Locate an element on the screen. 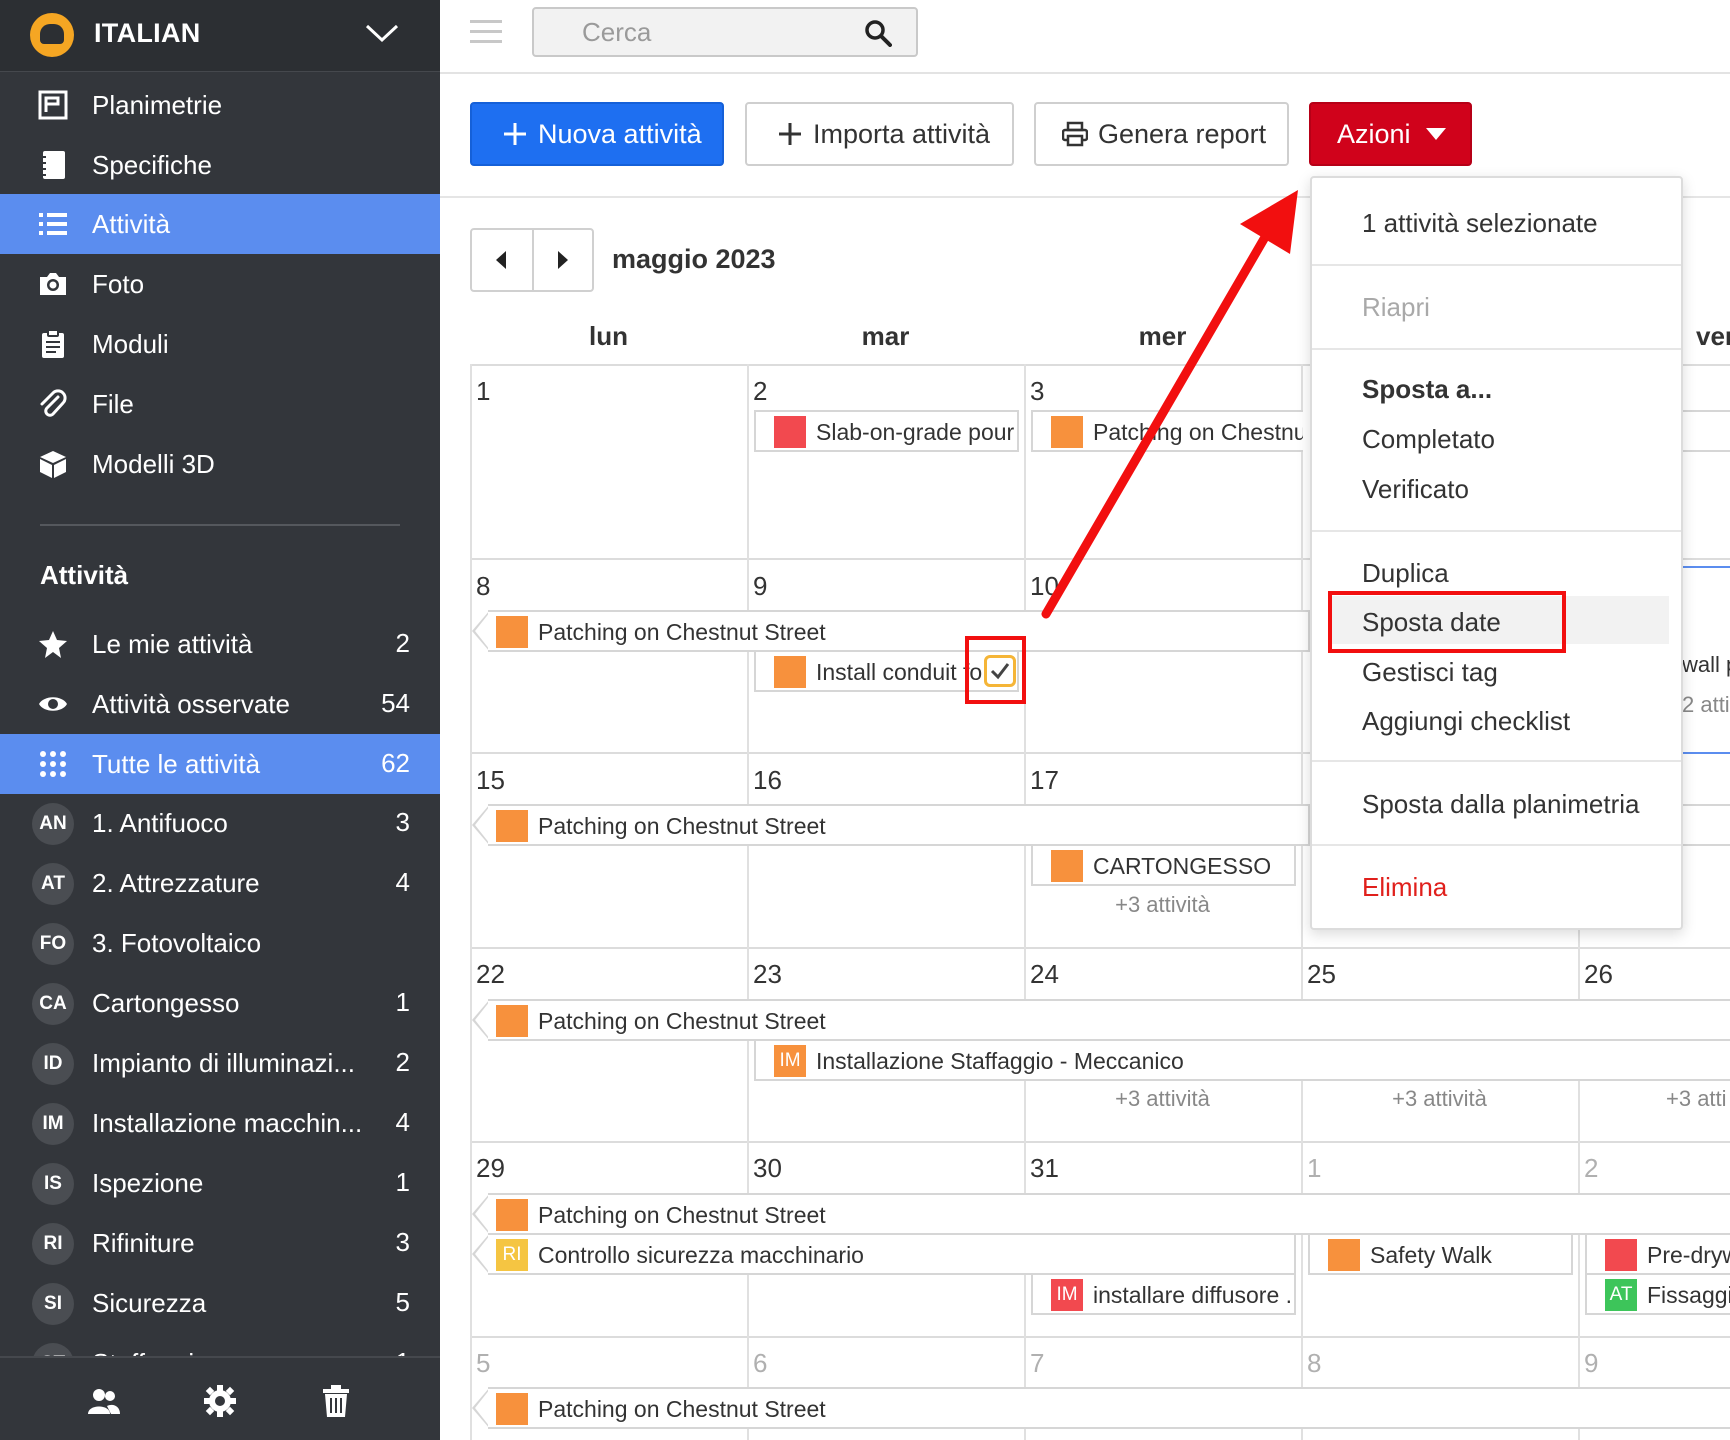  search-box is located at coordinates (725, 32).